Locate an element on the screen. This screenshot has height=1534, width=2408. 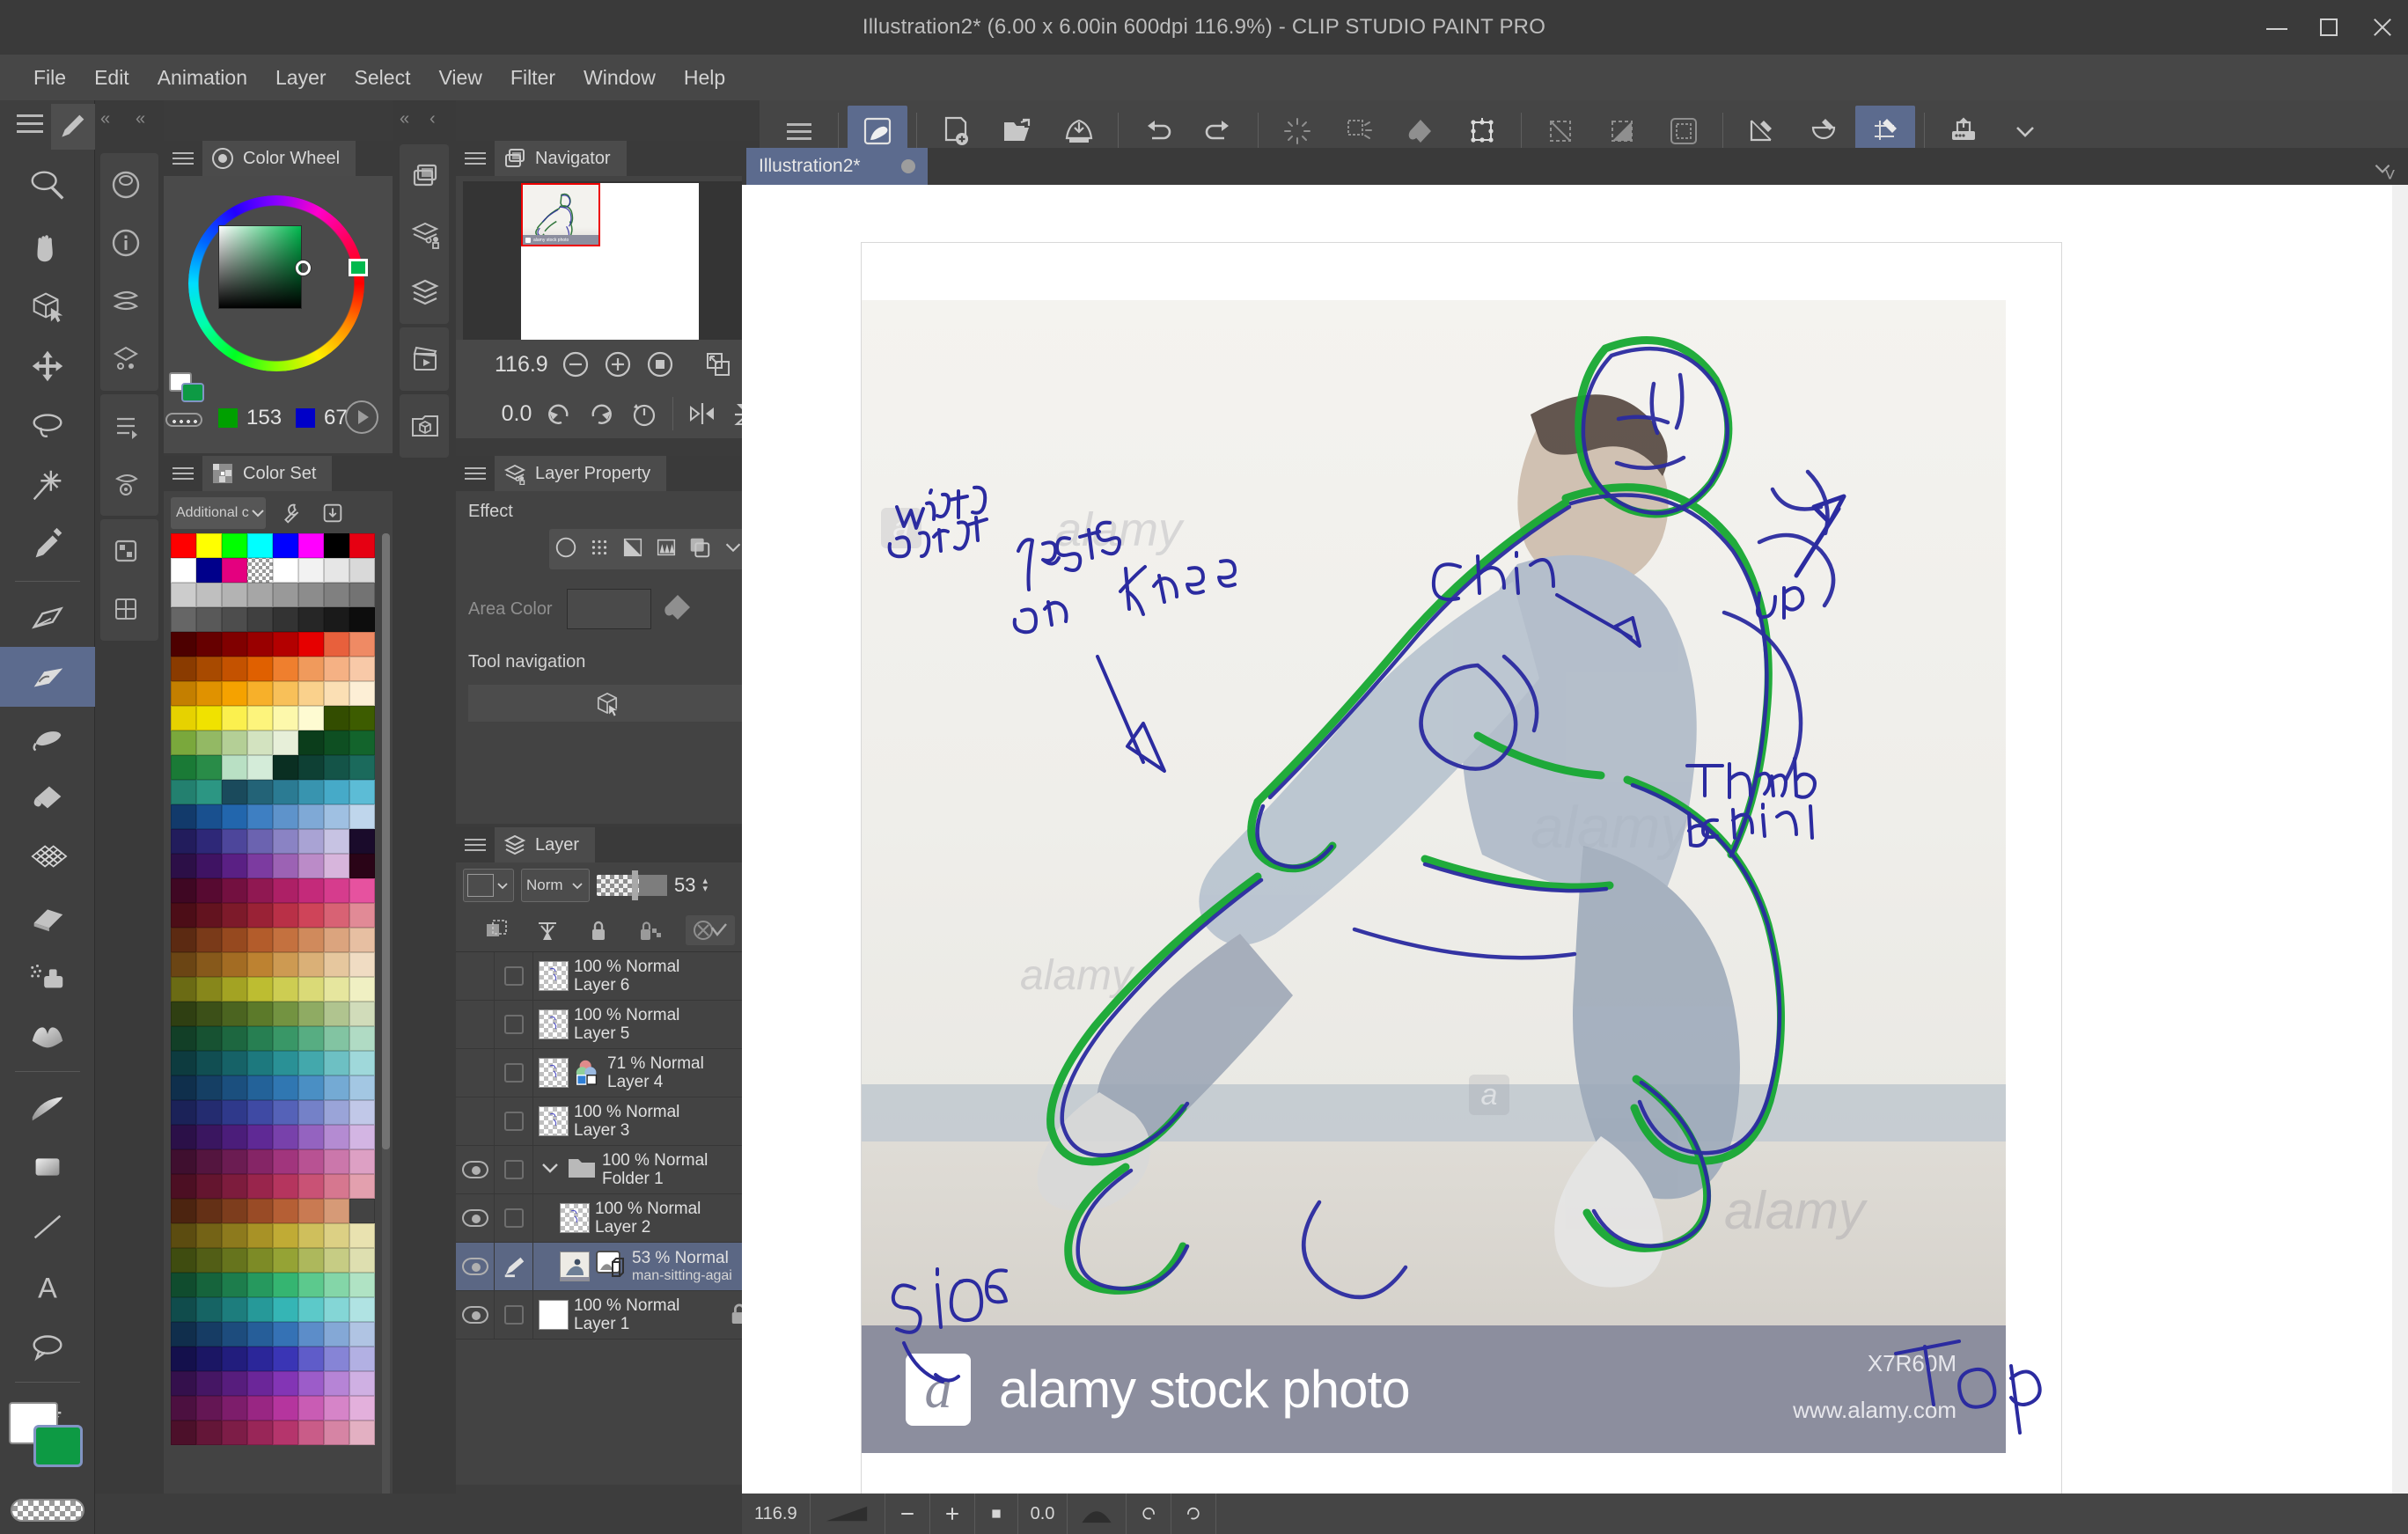
main-color-swatch is located at coordinates (192, 393).